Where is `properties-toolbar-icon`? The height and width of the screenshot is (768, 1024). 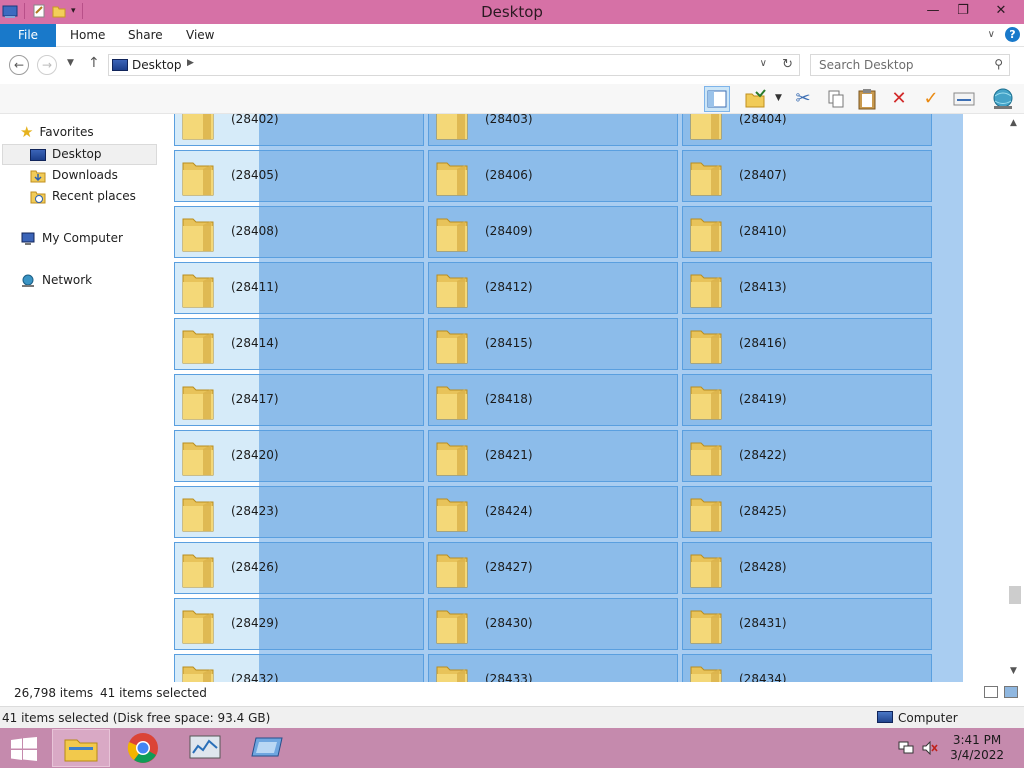
properties-toolbar-icon is located at coordinates (964, 99).